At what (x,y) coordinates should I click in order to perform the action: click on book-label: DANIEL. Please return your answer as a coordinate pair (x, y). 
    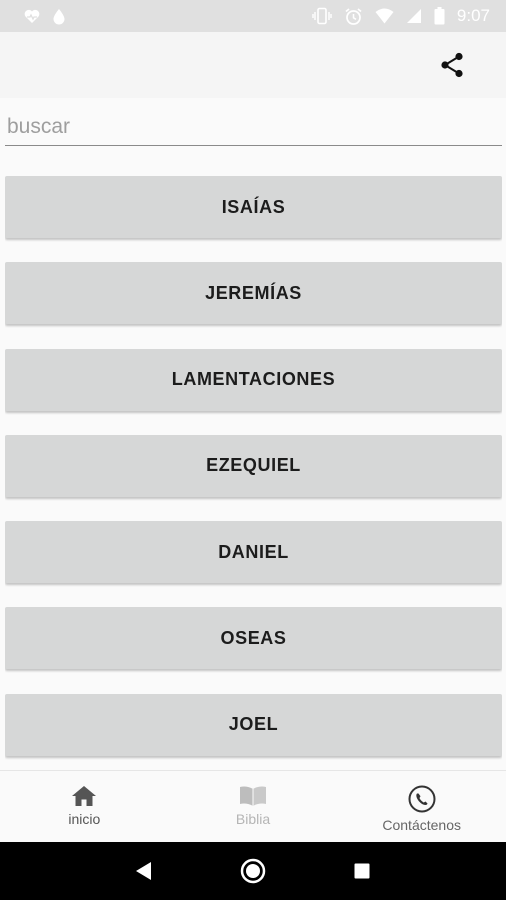
    Looking at the image, I should click on (253, 551).